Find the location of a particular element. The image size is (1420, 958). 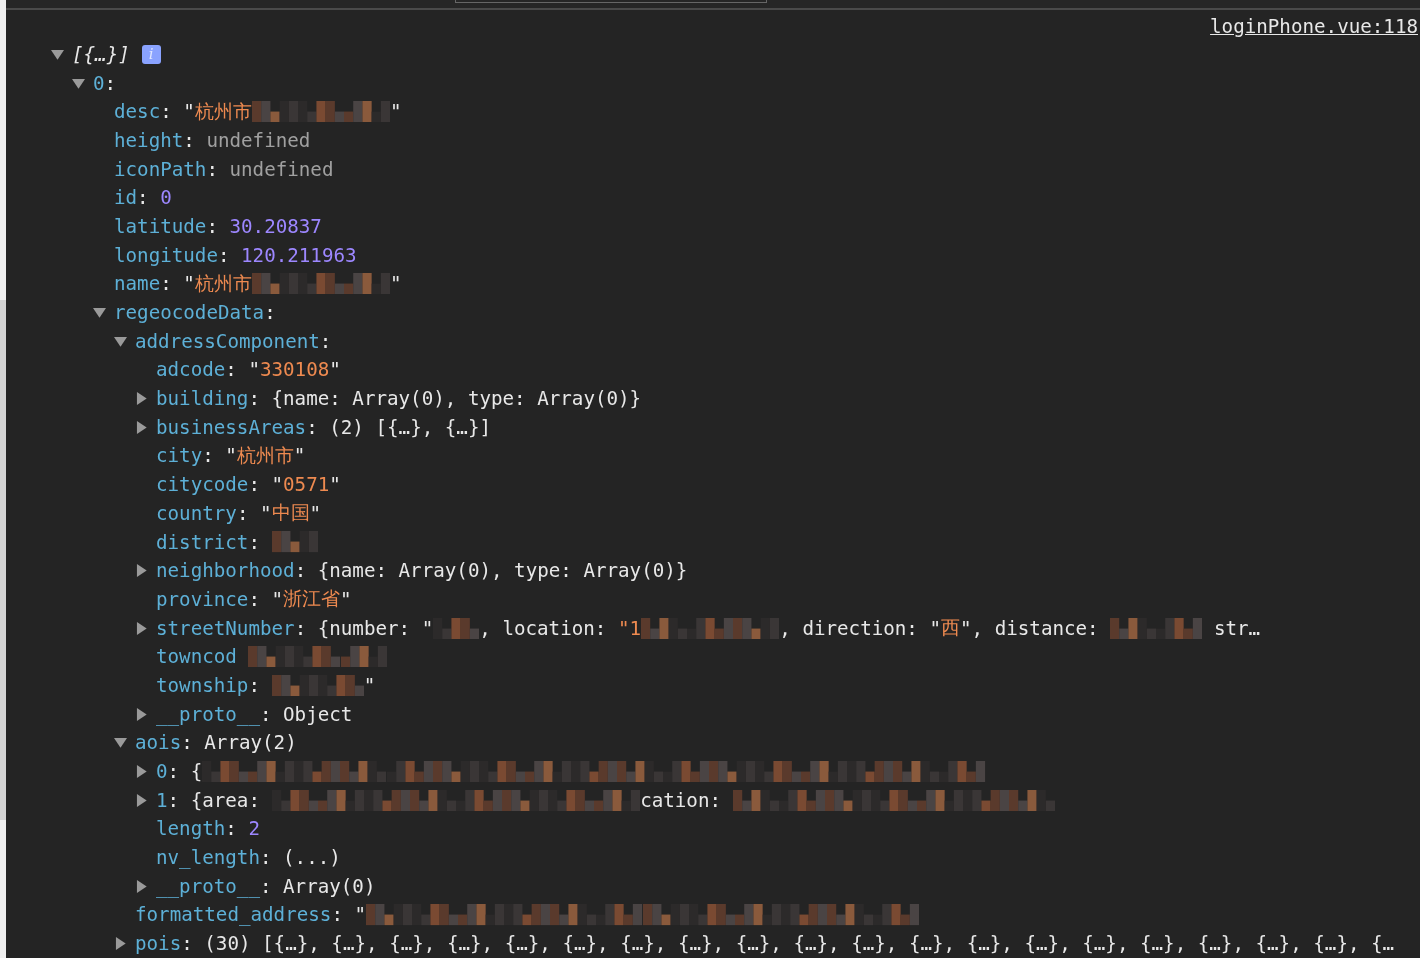

property-key: desc: is located at coordinates (143, 112).